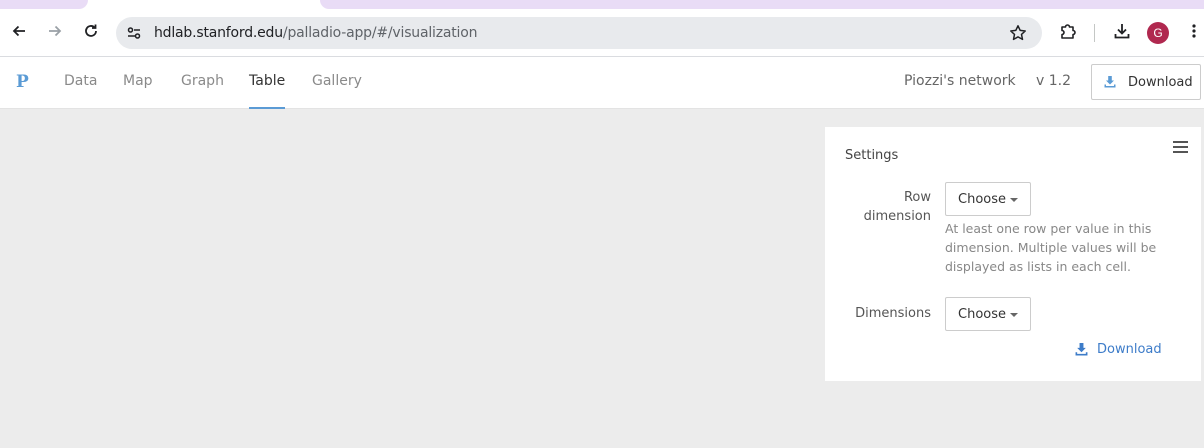 This screenshot has width=1204, height=448. What do you see at coordinates (91, 31) in the screenshot?
I see `reload-icon` at bounding box center [91, 31].